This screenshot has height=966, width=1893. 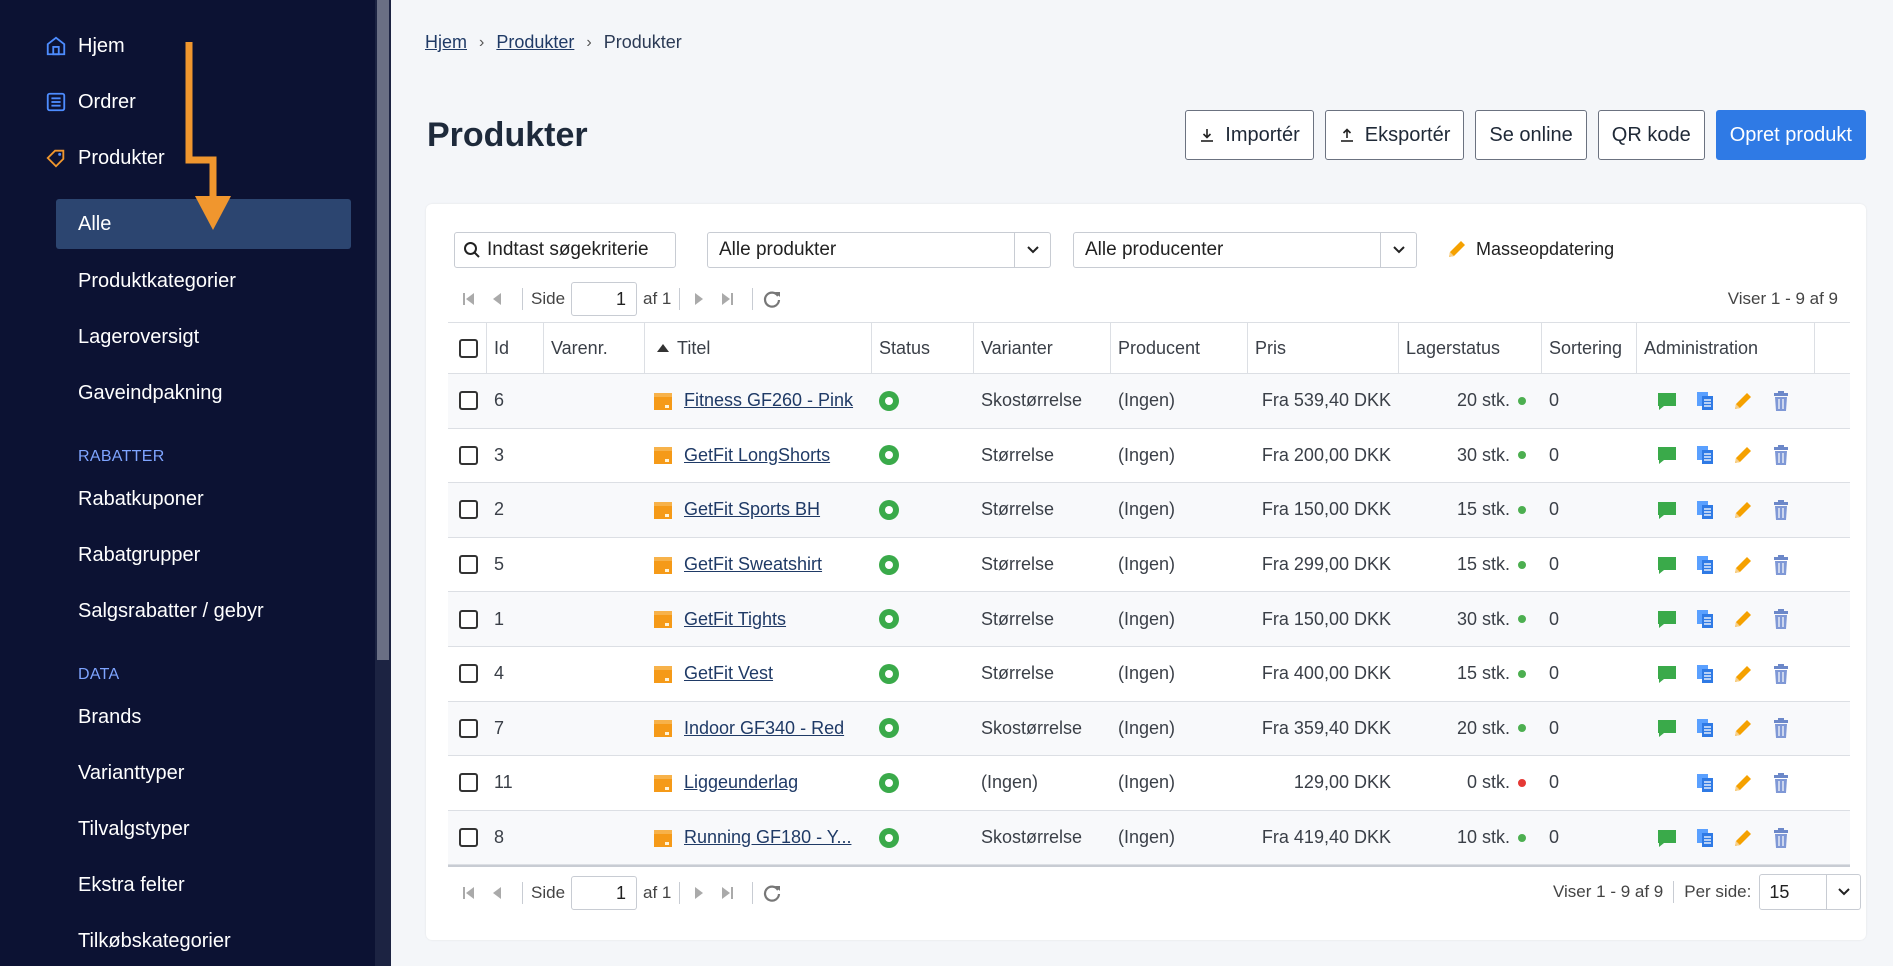 I want to click on sidebar-item-produkter: Produkter, so click(x=104, y=158).